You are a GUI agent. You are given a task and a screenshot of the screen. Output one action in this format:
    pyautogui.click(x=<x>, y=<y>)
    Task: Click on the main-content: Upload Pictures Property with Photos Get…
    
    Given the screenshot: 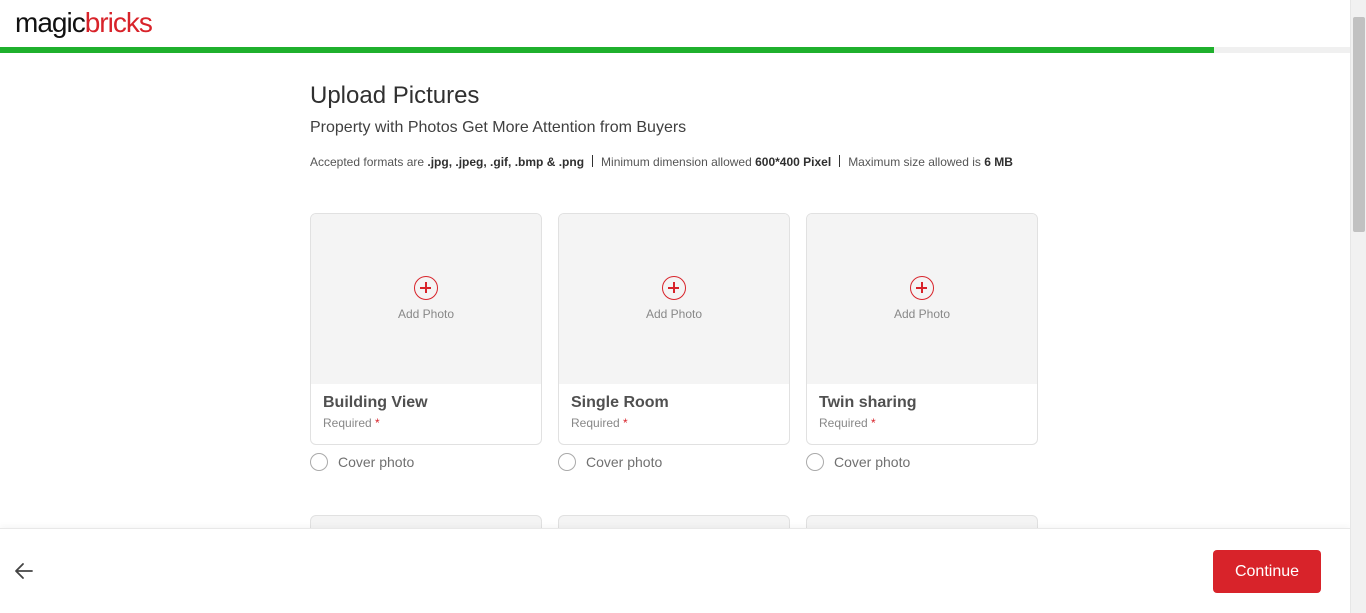 What is the action you would take?
    pyautogui.click(x=680, y=125)
    